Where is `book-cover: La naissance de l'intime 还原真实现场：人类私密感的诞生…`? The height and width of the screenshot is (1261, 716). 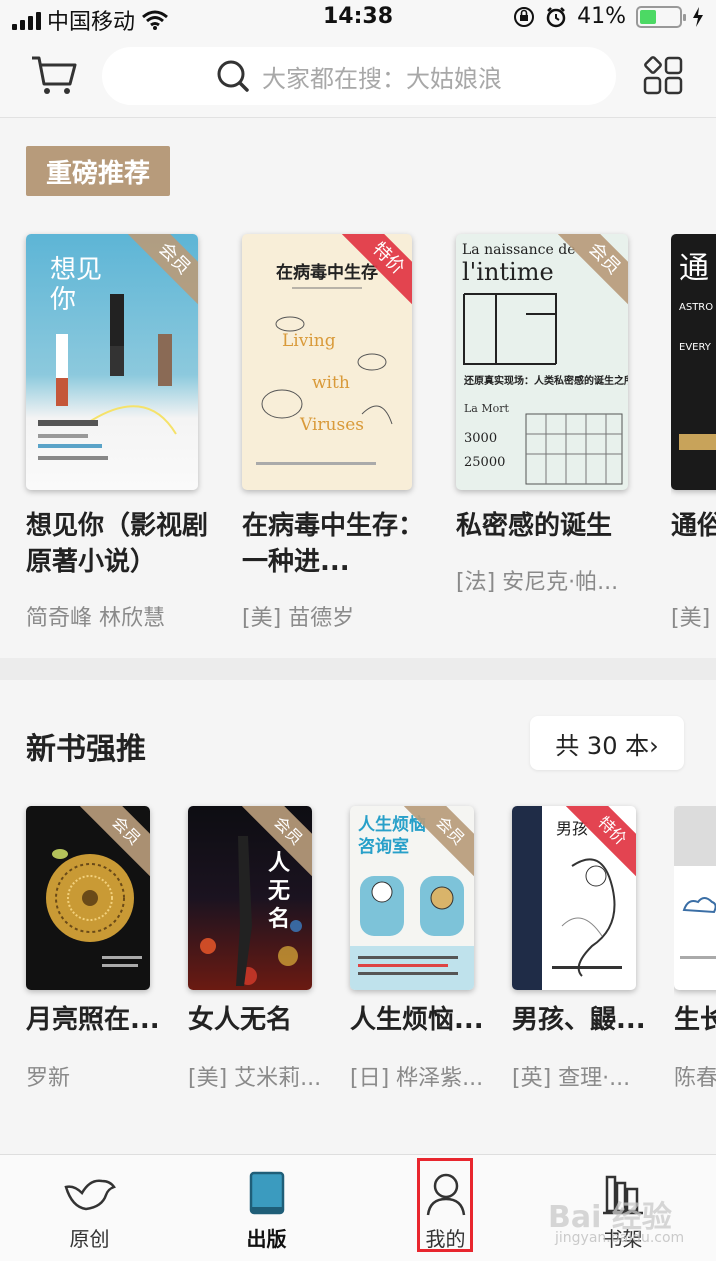
book-cover: La naissance de l'intime 还原真实现场：人类私密感的诞生… is located at coordinates (542, 362).